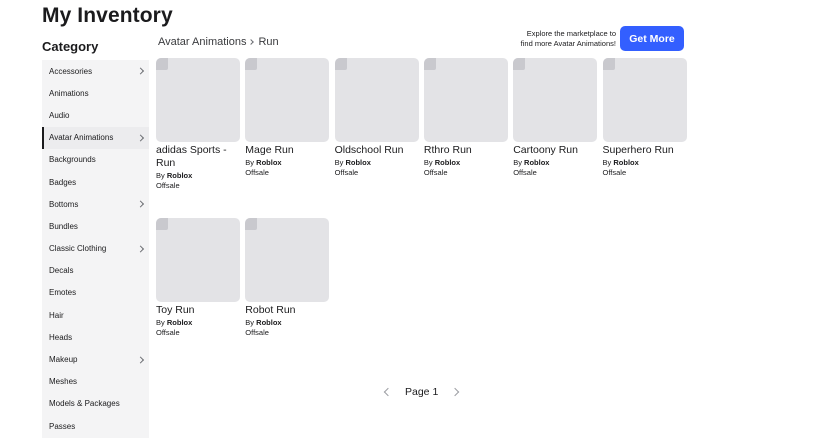 The height and width of the screenshot is (438, 826). I want to click on sidebar-item: Passes, so click(95, 426).